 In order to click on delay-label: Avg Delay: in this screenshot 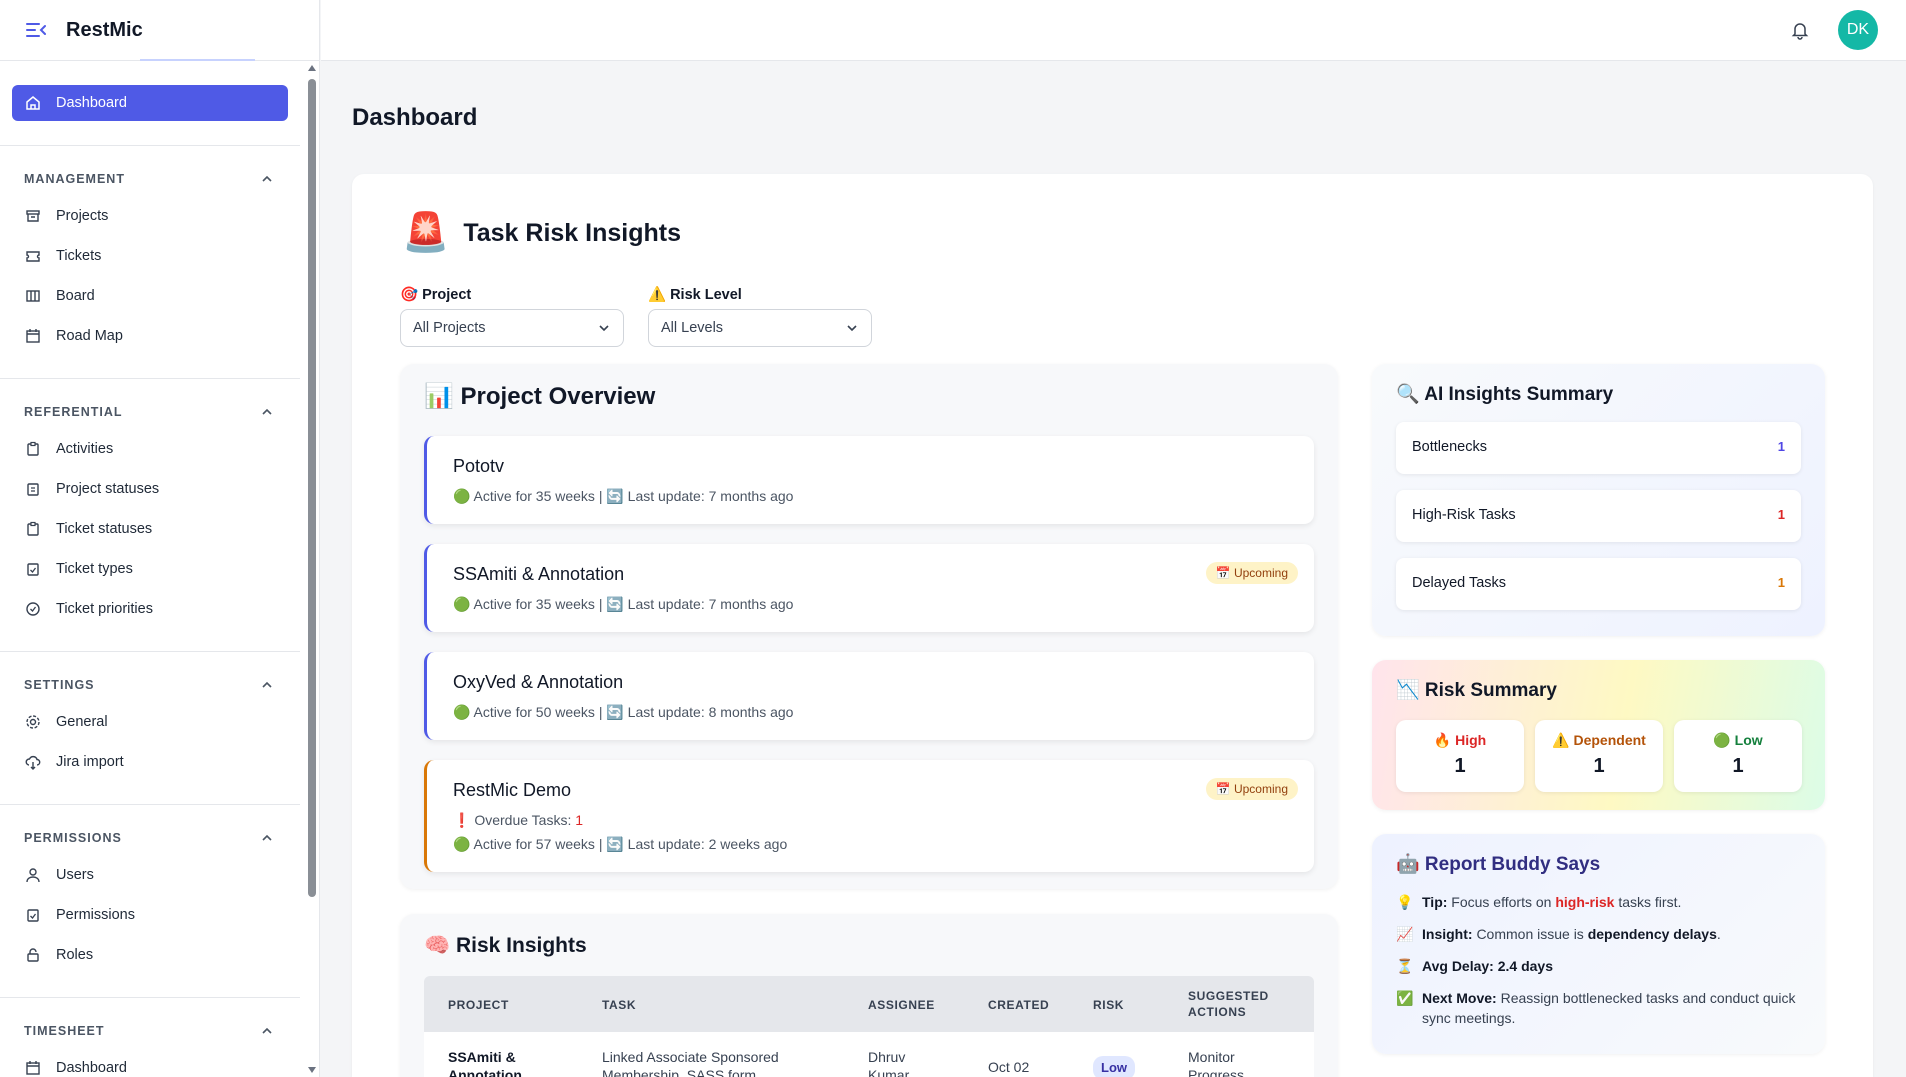, I will do `click(1458, 966)`.